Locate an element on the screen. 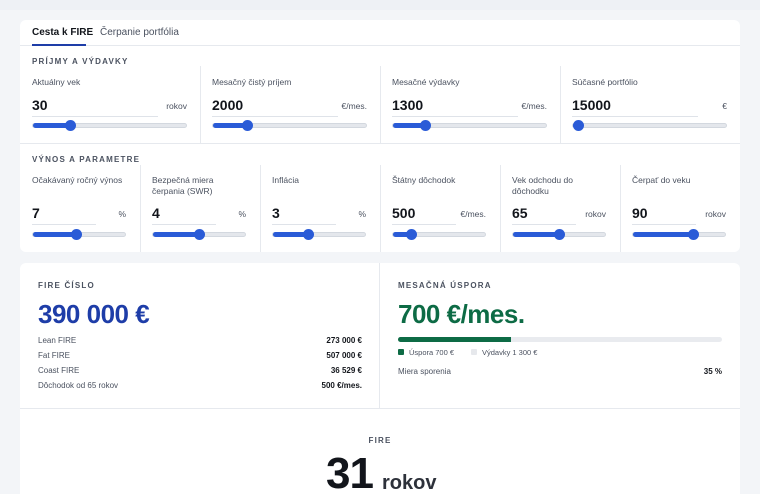 The height and width of the screenshot is (494, 760). legend-expenses-label: Výdavky 1 300 € is located at coordinates (510, 352).